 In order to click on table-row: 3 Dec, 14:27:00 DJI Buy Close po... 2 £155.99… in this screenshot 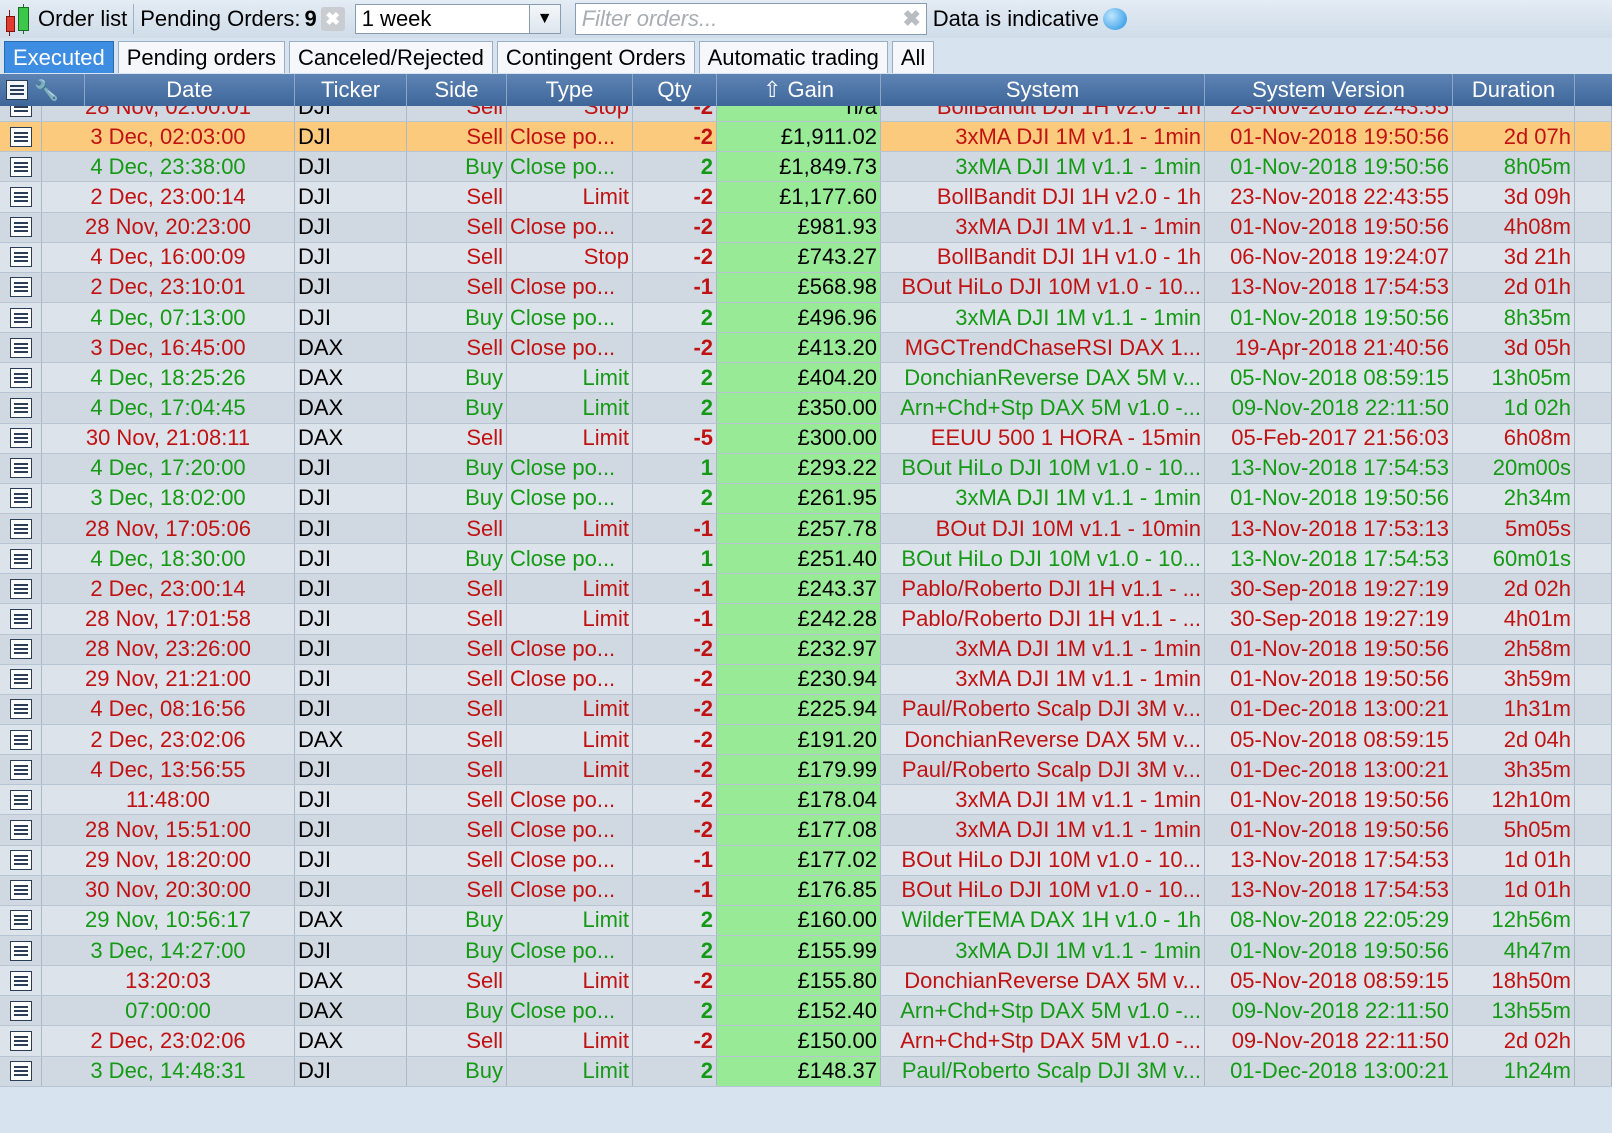, I will do `click(806, 951)`.